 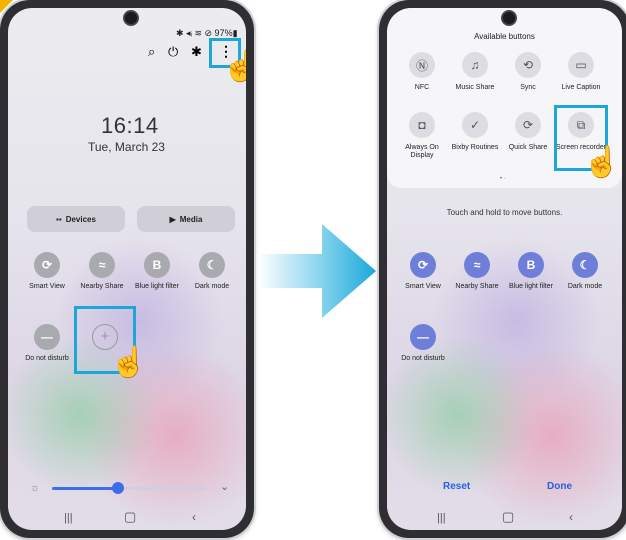 What do you see at coordinates (224, 486) in the screenshot?
I see `chevron-down-icon: ⌄` at bounding box center [224, 486].